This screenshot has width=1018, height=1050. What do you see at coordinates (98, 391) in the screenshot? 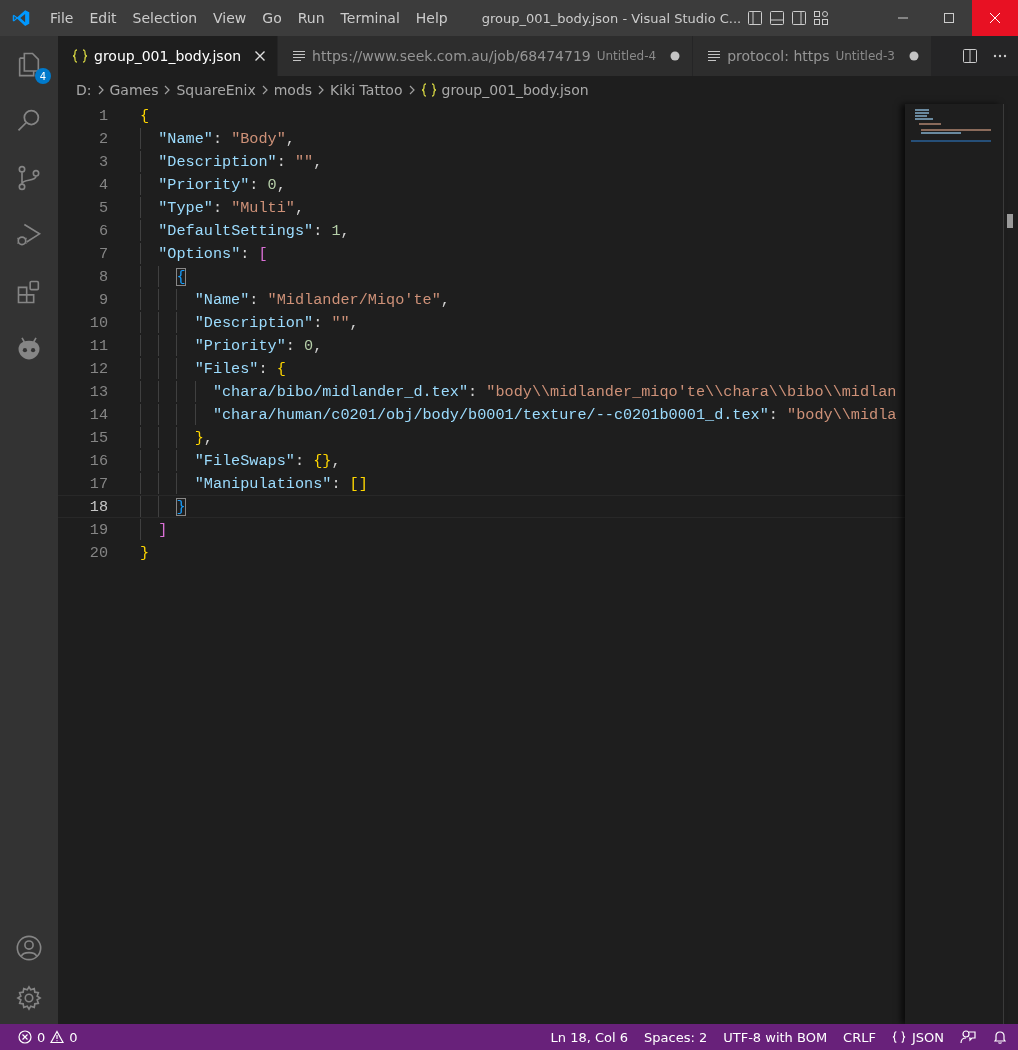
I see `line-number: 13` at bounding box center [98, 391].